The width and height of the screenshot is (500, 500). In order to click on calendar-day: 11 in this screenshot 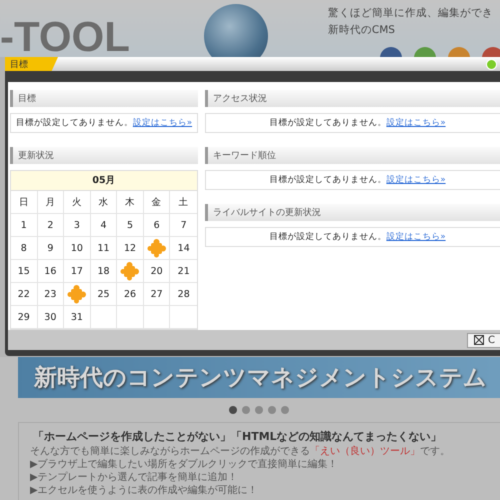, I will do `click(103, 248)`.